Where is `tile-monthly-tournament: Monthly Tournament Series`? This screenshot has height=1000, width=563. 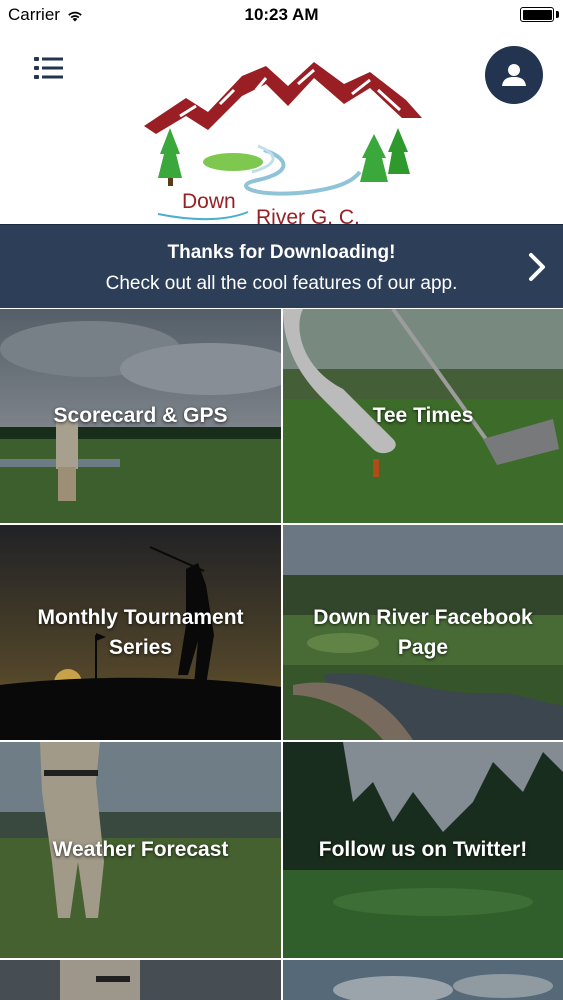
tile-monthly-tournament: Monthly Tournament Series is located at coordinates (140, 632).